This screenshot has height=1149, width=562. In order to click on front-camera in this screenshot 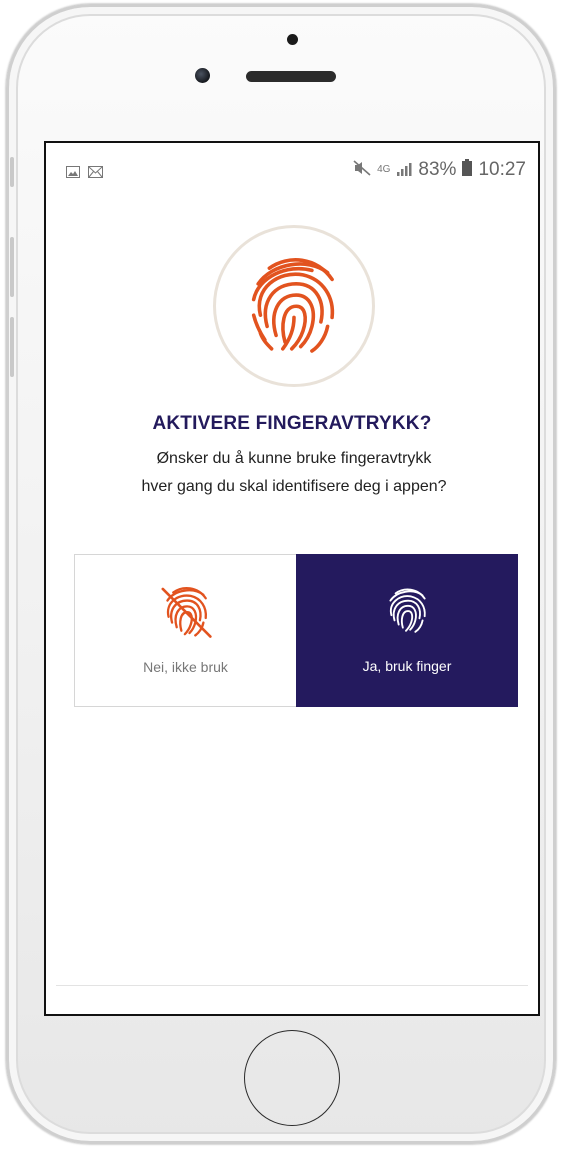, I will do `click(202, 75)`.